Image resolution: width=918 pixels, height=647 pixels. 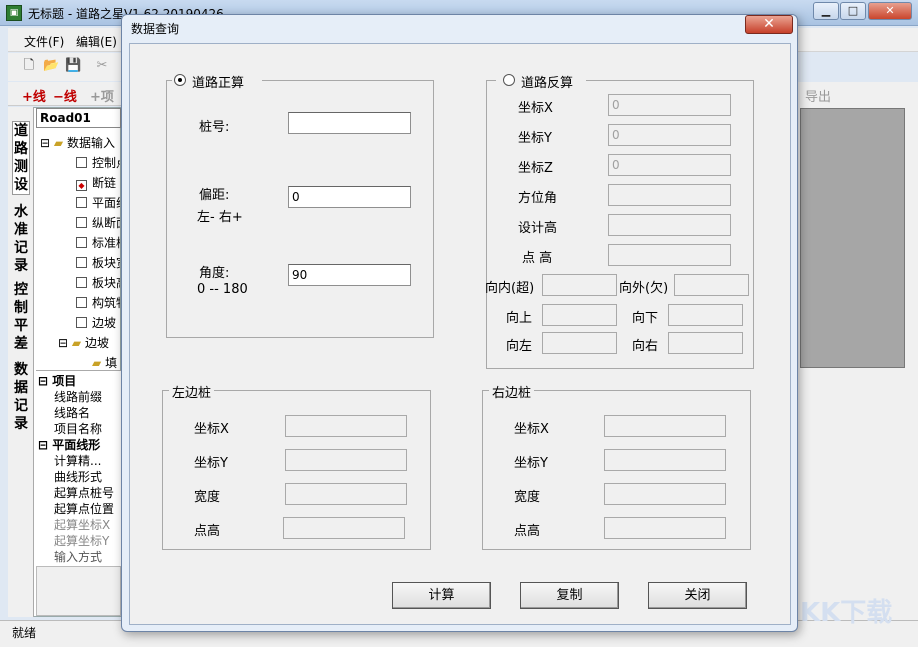 I want to click on new-file-icon: 🗋, so click(x=29, y=66).